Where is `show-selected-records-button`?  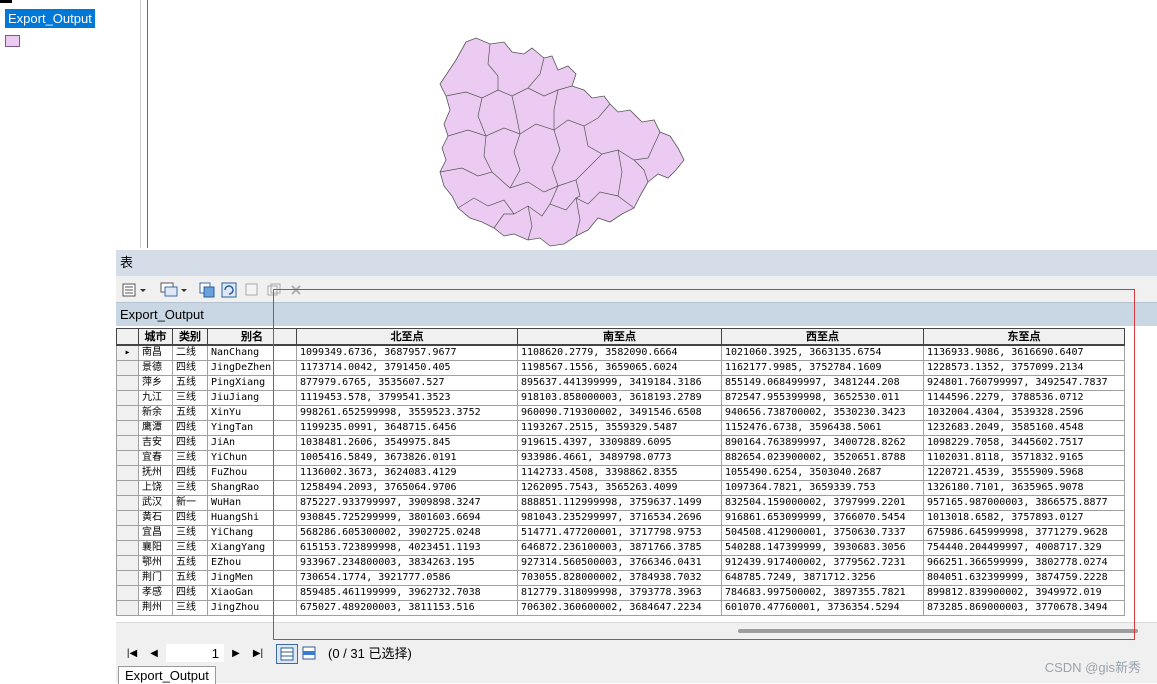 show-selected-records-button is located at coordinates (309, 654).